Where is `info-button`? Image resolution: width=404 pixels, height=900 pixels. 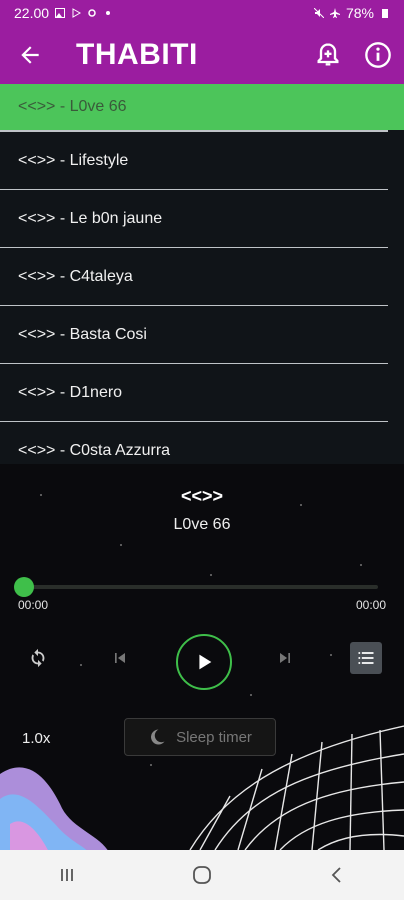 info-button is located at coordinates (378, 55).